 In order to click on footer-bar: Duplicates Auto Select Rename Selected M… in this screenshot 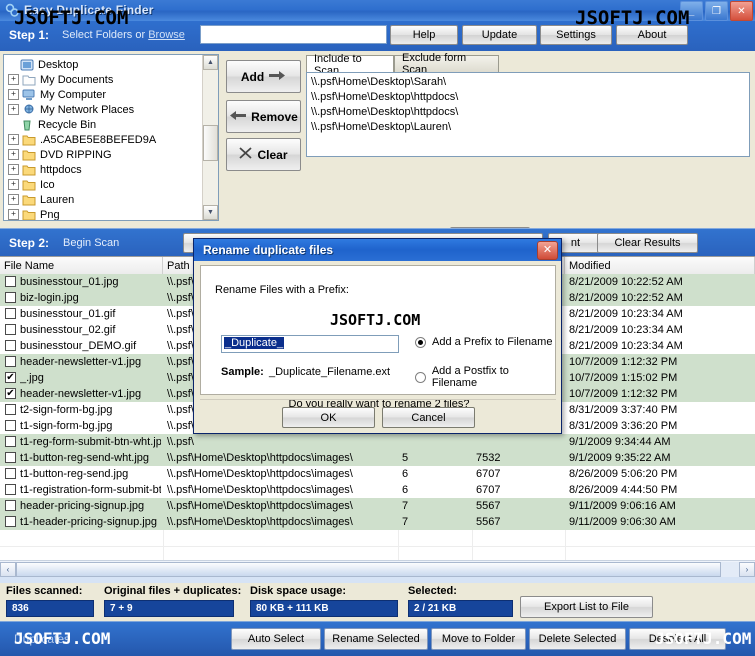, I will do `click(377, 638)`.